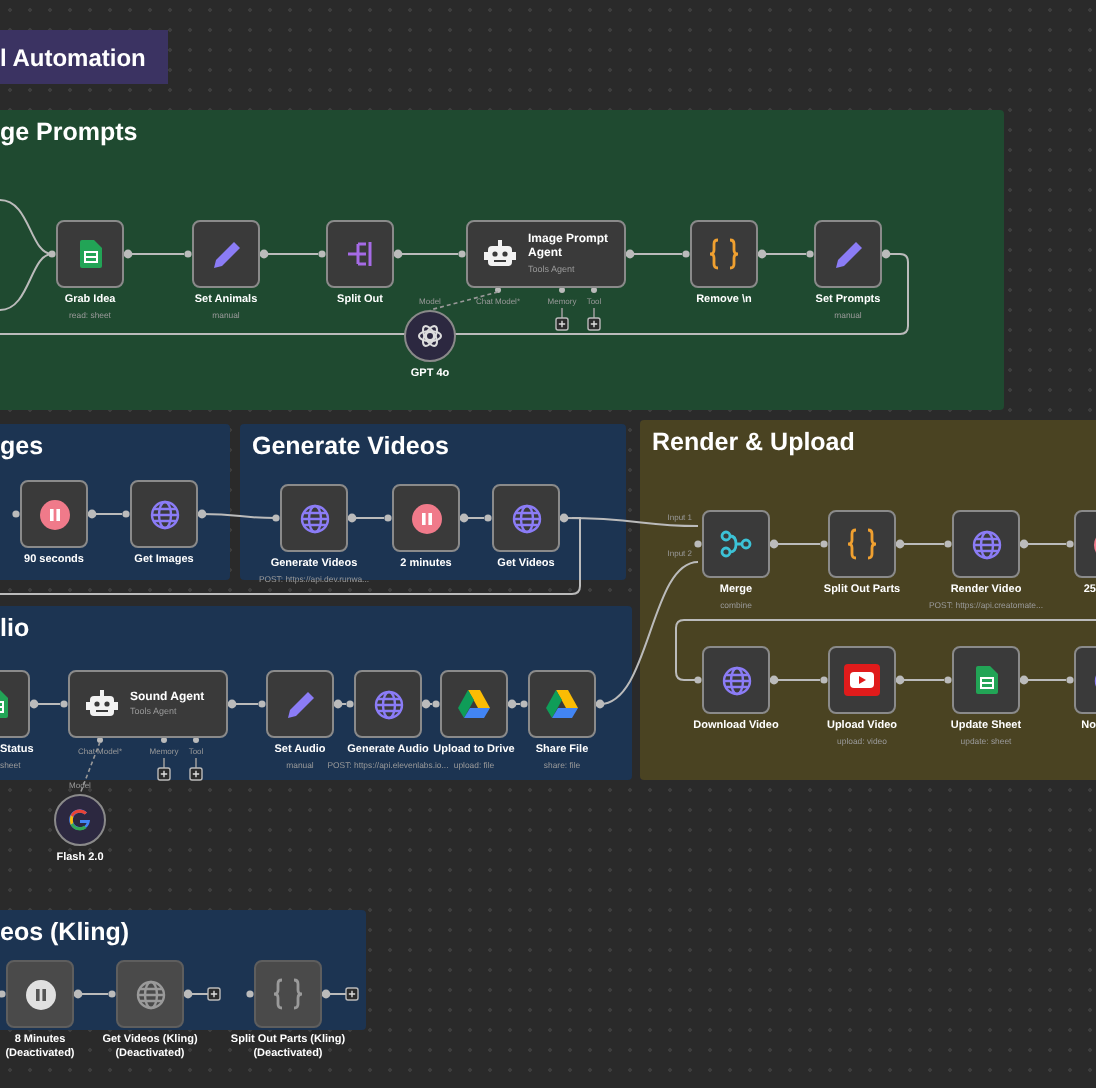 This screenshot has width=1096, height=1088. I want to click on group-title: Generate Videos, so click(350, 446).